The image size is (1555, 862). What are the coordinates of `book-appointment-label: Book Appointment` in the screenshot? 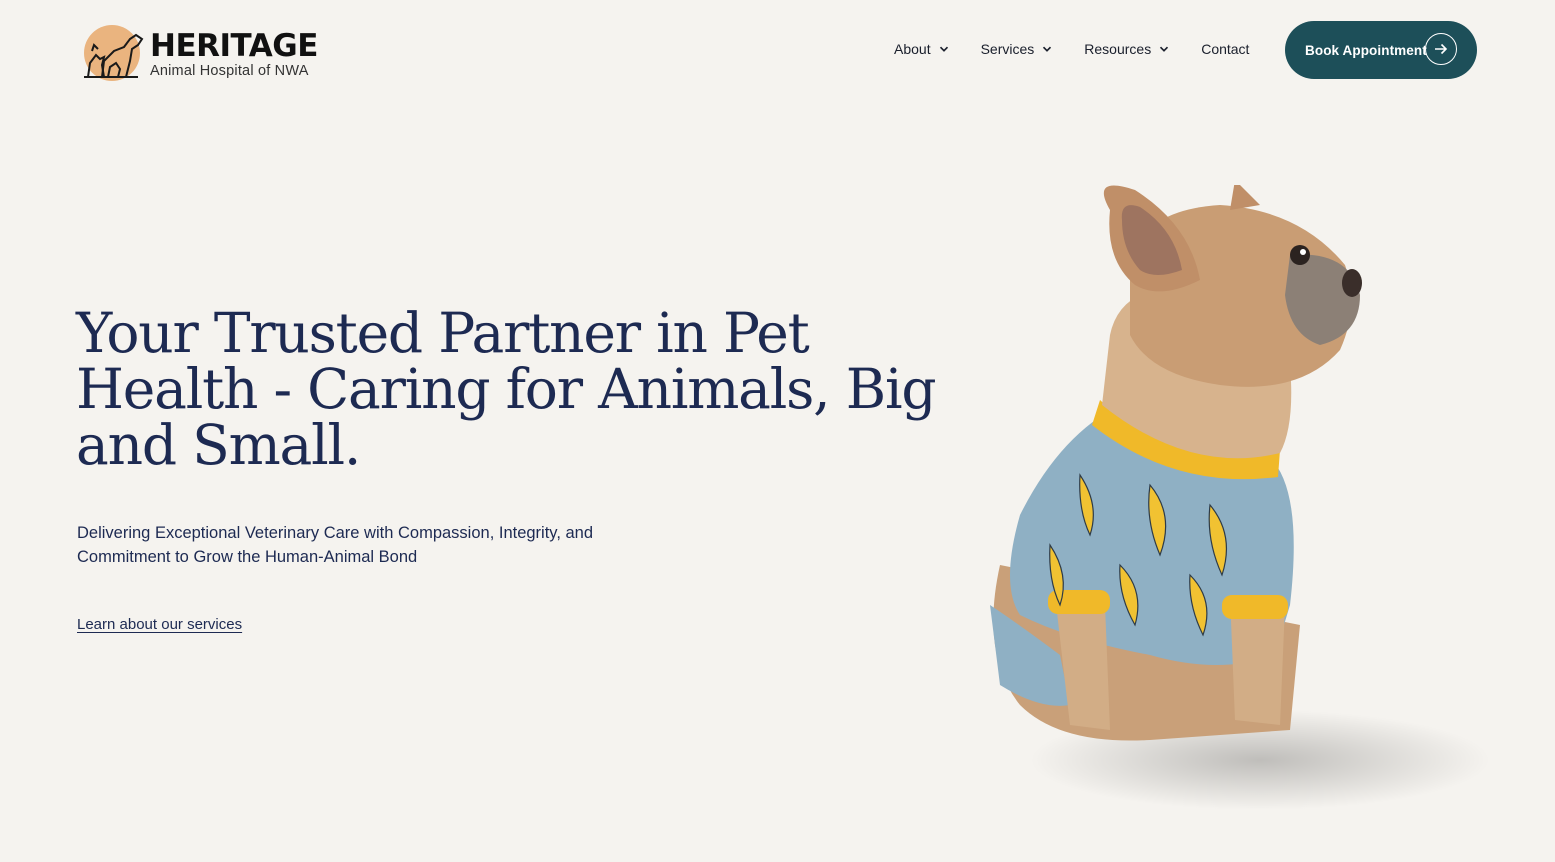 It's located at (1366, 50).